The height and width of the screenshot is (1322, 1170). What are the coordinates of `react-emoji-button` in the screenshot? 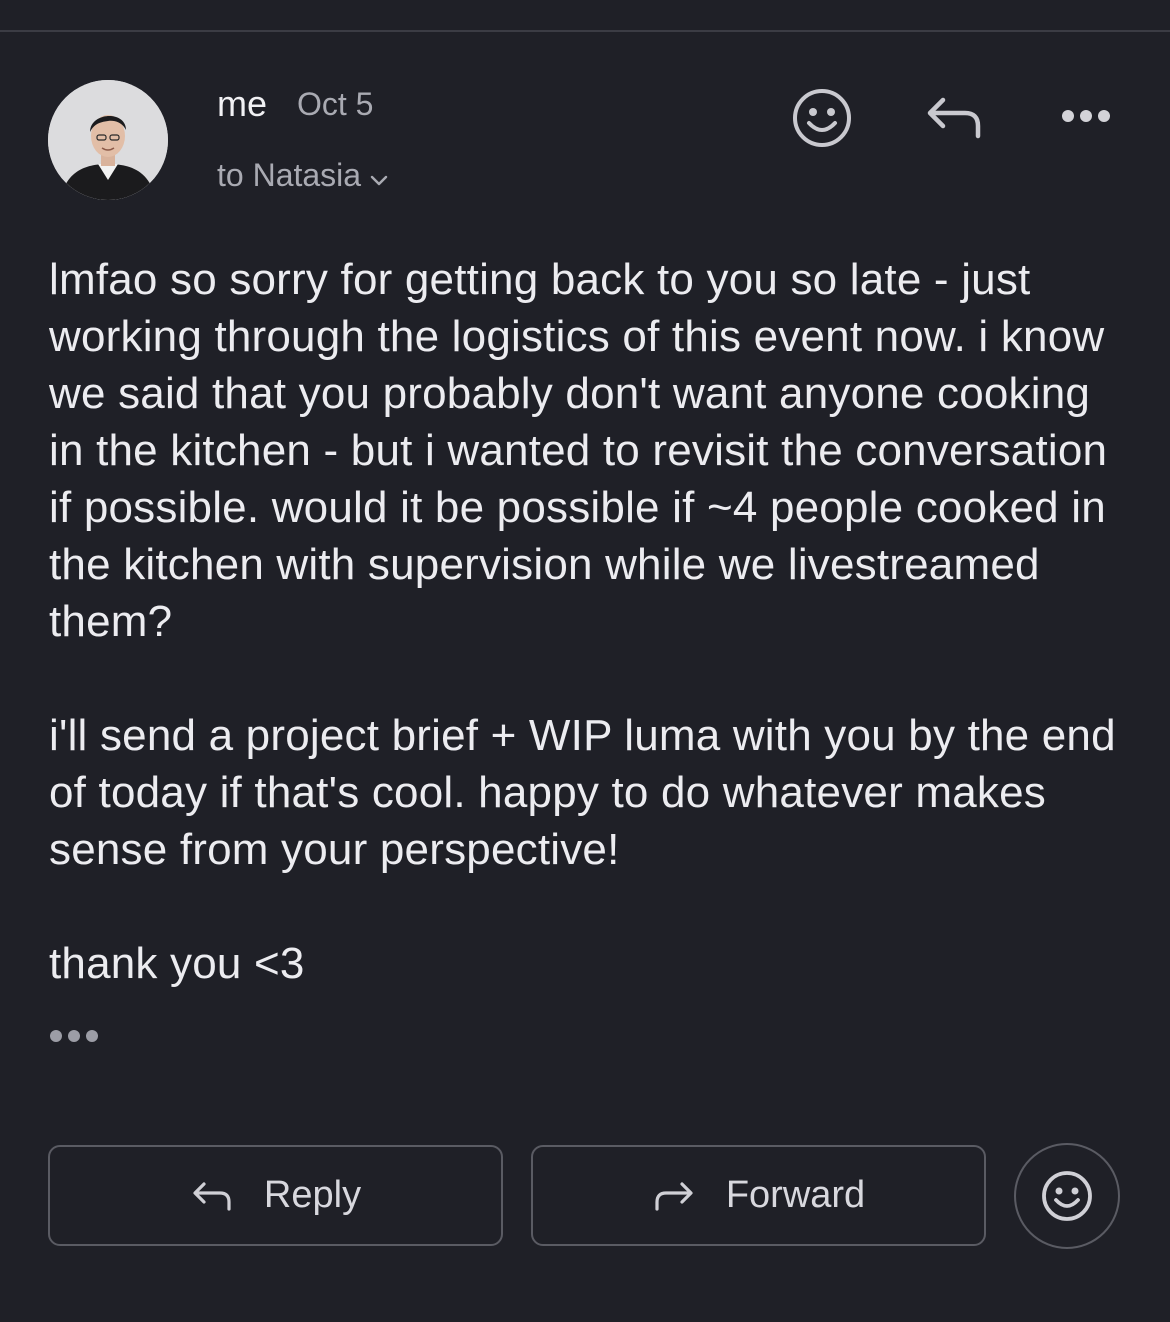 It's located at (1067, 1196).